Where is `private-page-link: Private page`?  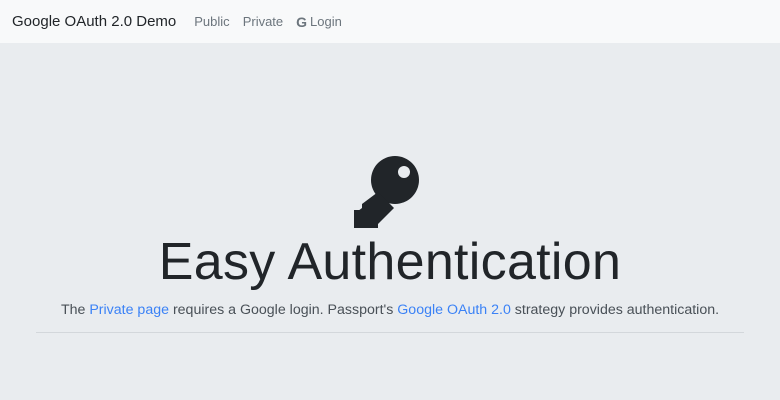
private-page-link: Private page is located at coordinates (129, 310).